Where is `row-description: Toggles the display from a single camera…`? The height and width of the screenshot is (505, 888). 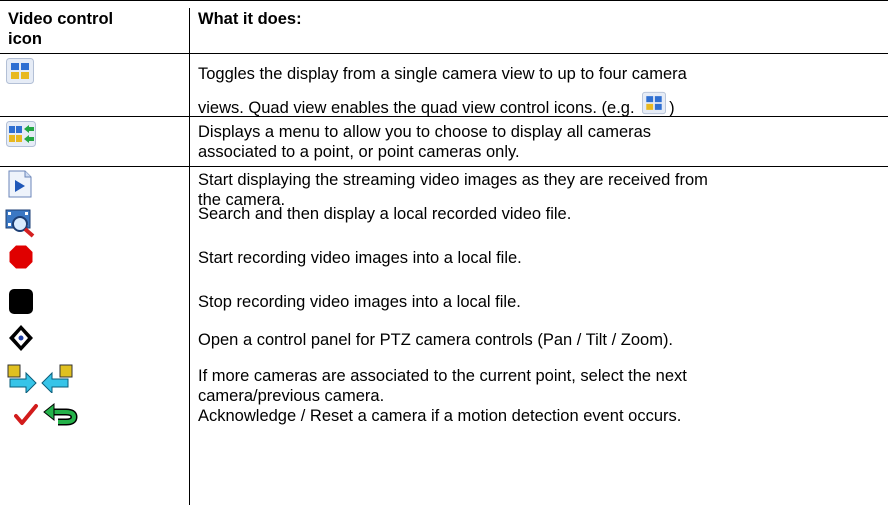
row-description: Toggles the display from a single camera… is located at coordinates (442, 74).